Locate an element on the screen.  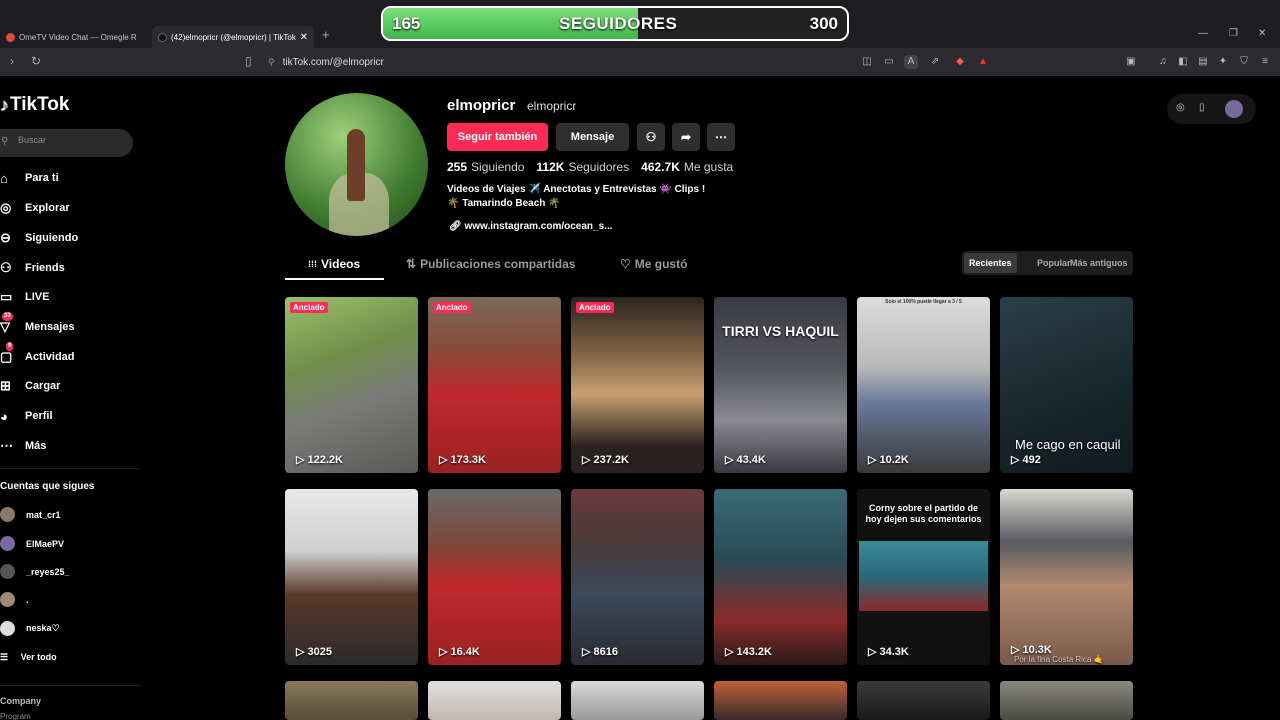
nav-mas: ⋯ Más is located at coordinates (60, 446).